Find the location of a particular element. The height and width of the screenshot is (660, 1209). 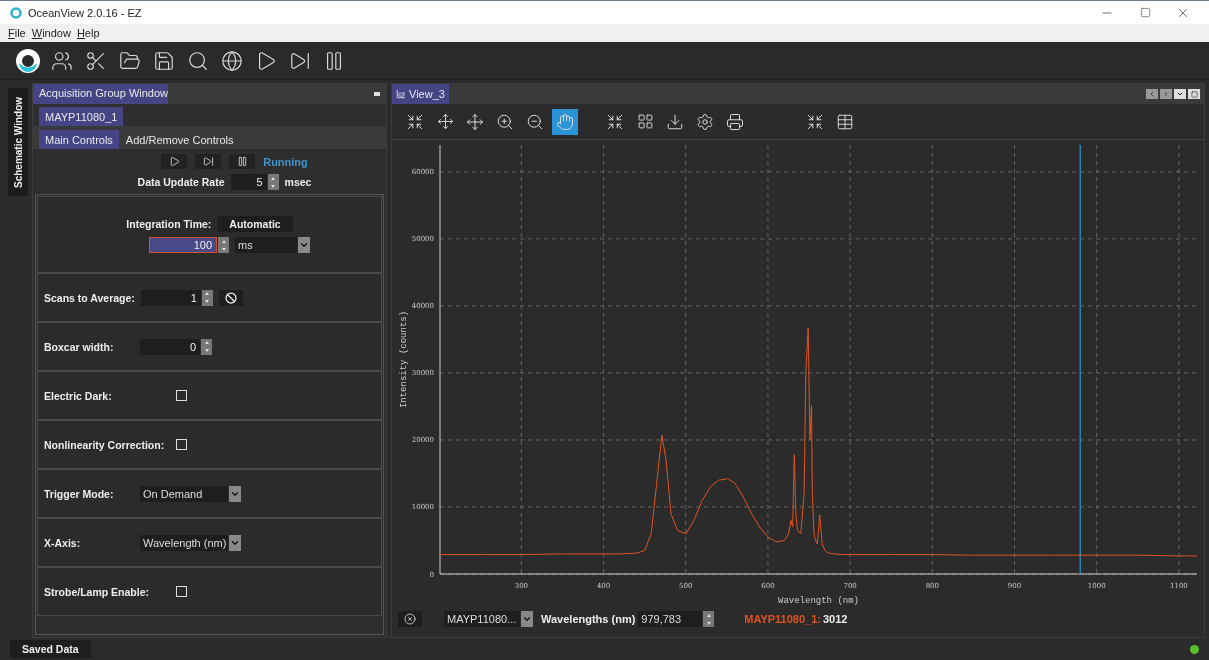

number-field: 0 is located at coordinates (170, 346).